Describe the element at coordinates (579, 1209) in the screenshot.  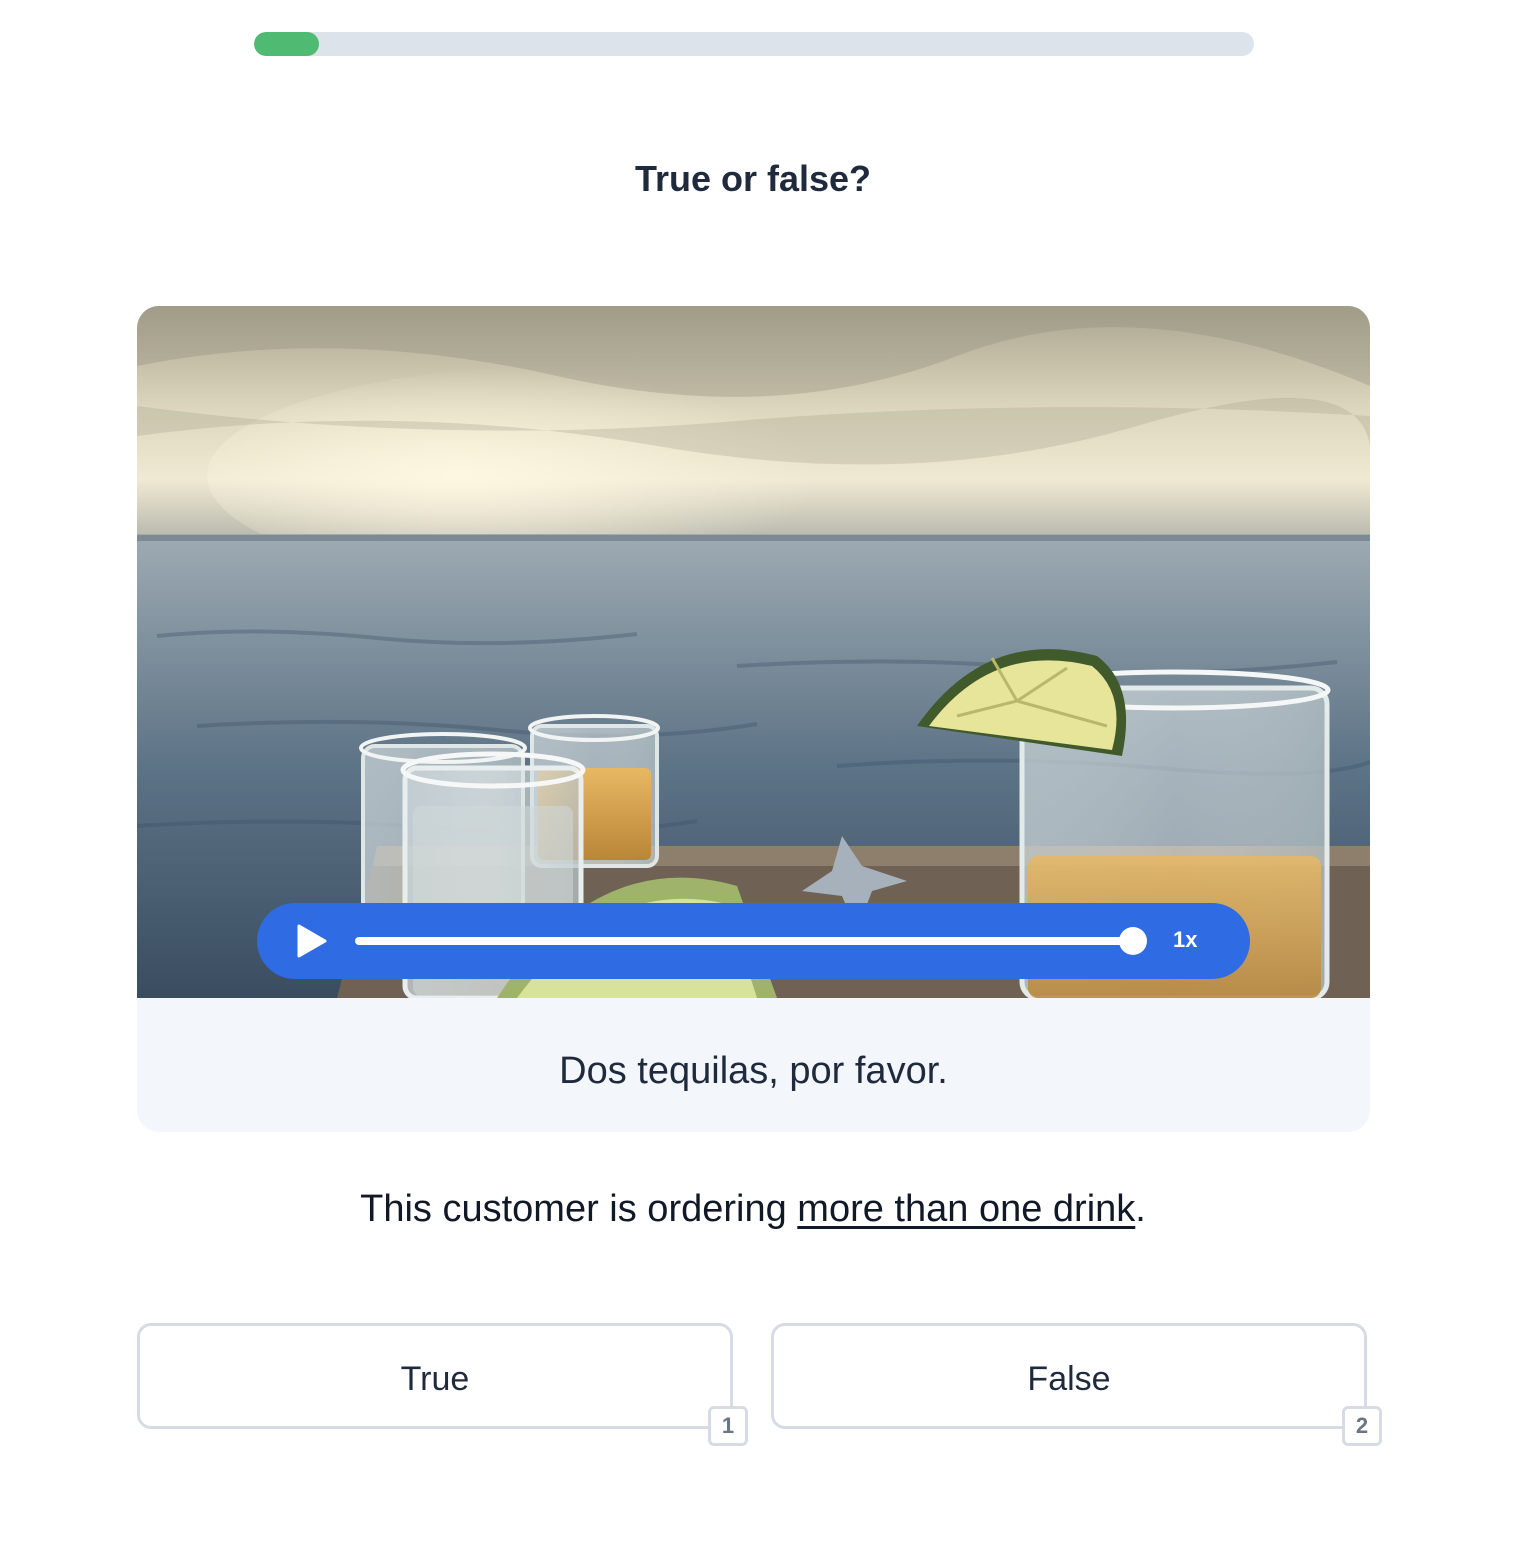
I see `statement-text-before: This customer is ordering` at that location.